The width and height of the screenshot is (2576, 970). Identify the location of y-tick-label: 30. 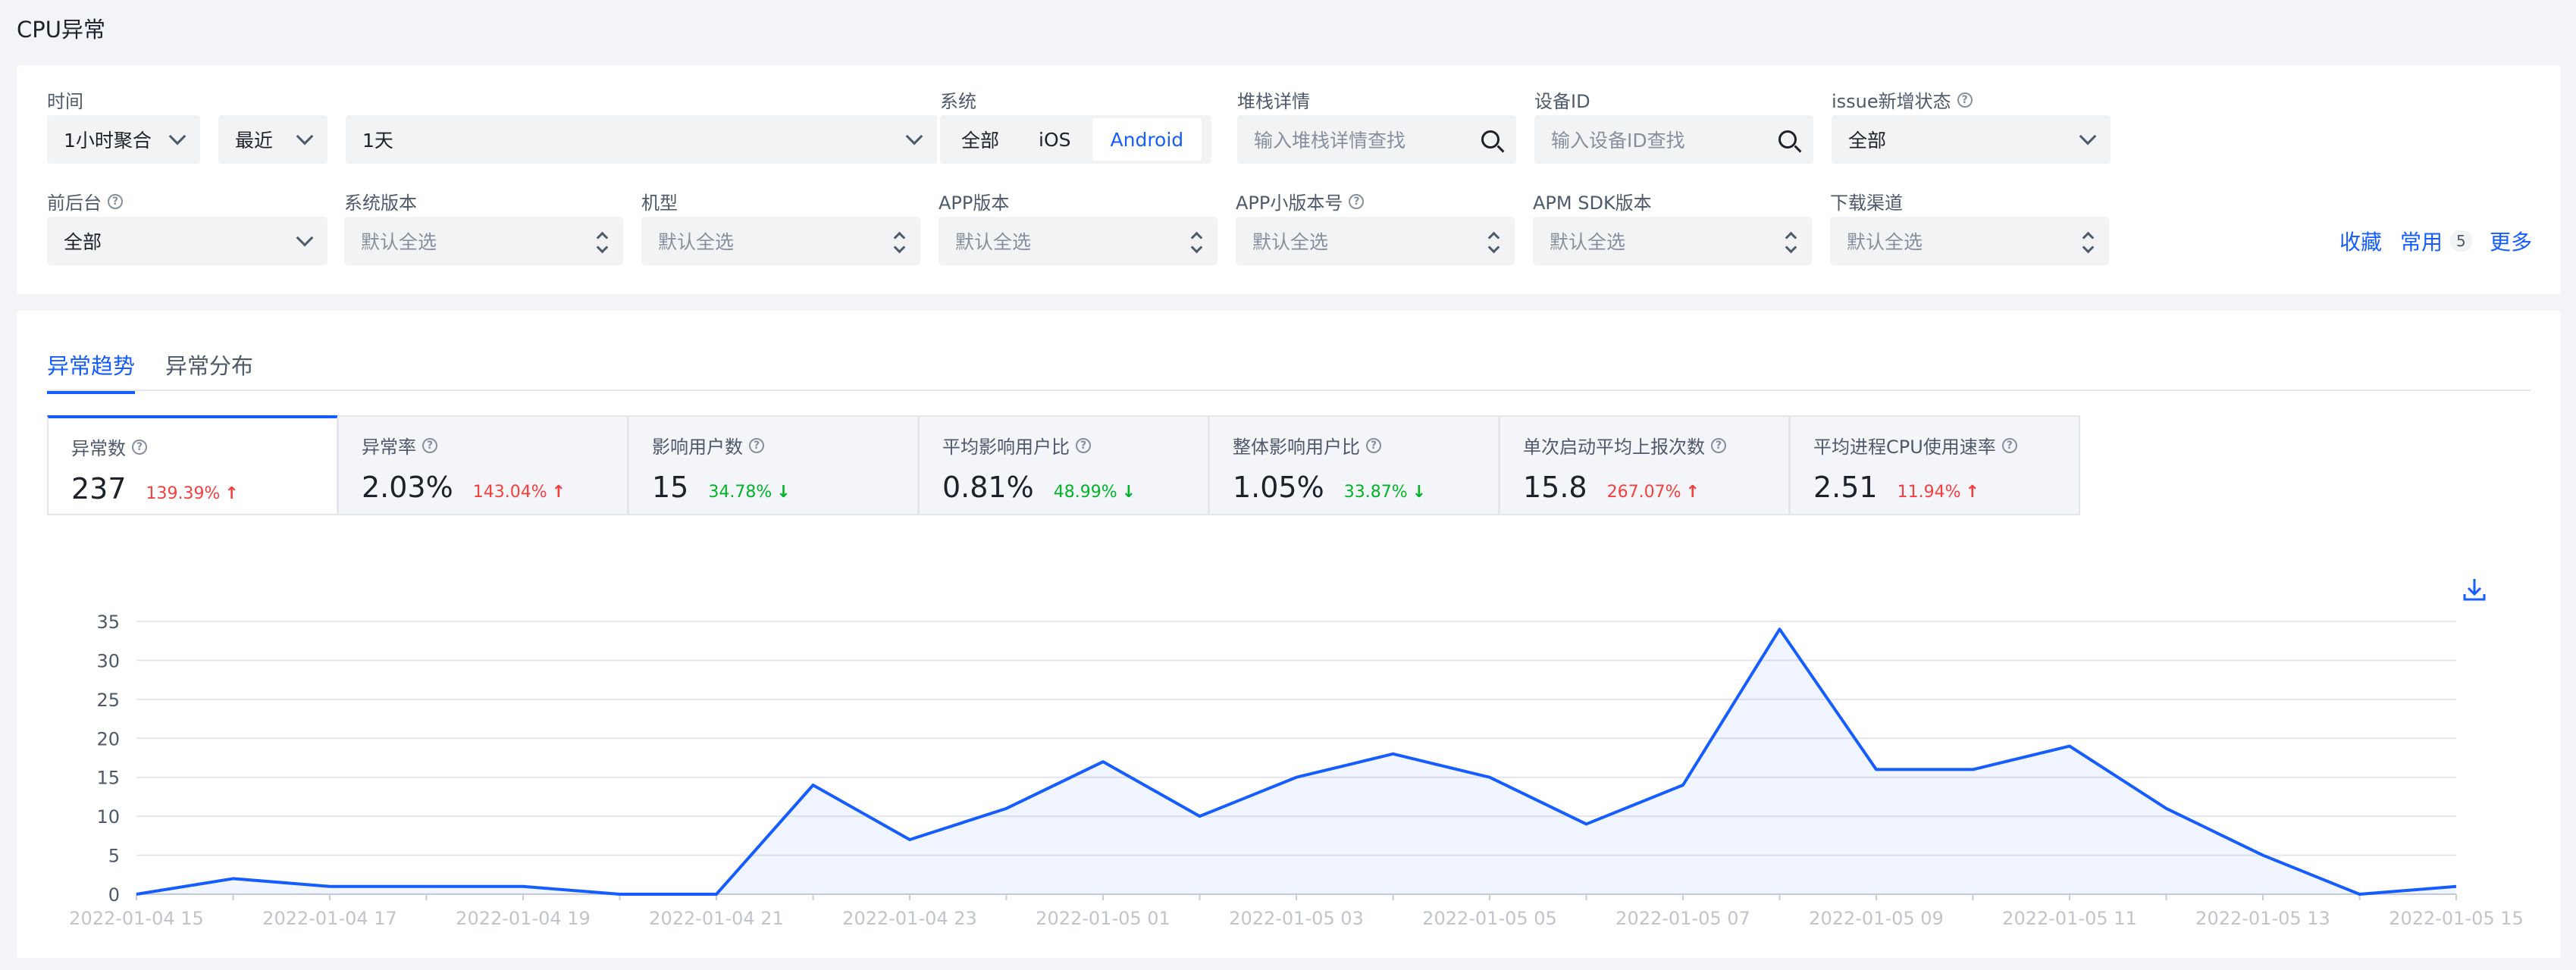
(108, 660).